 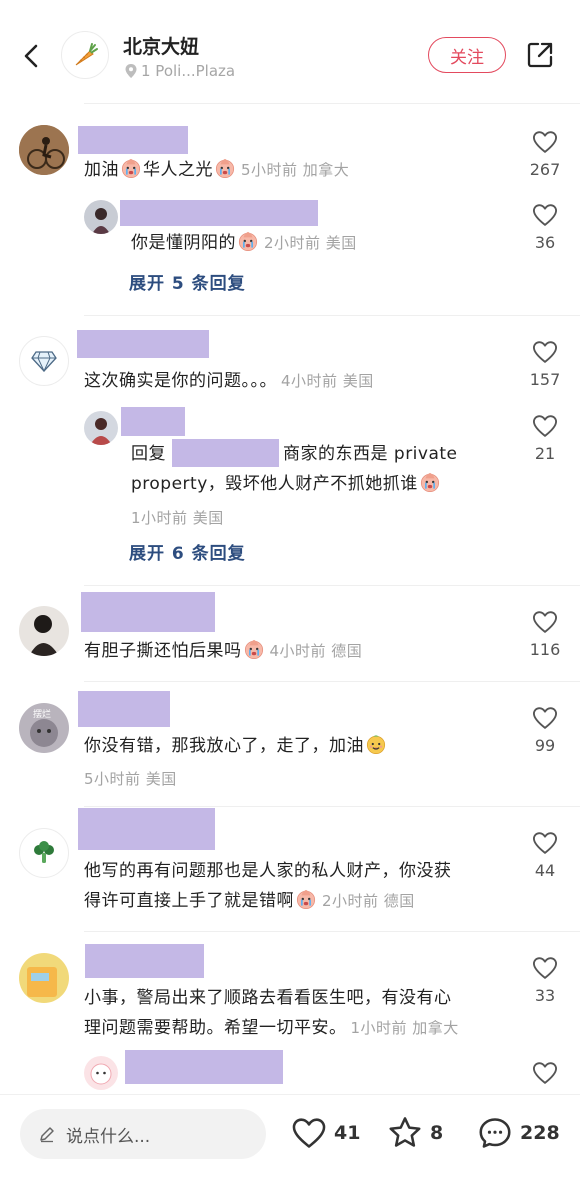 I want to click on redacted-mention, so click(x=225, y=453).